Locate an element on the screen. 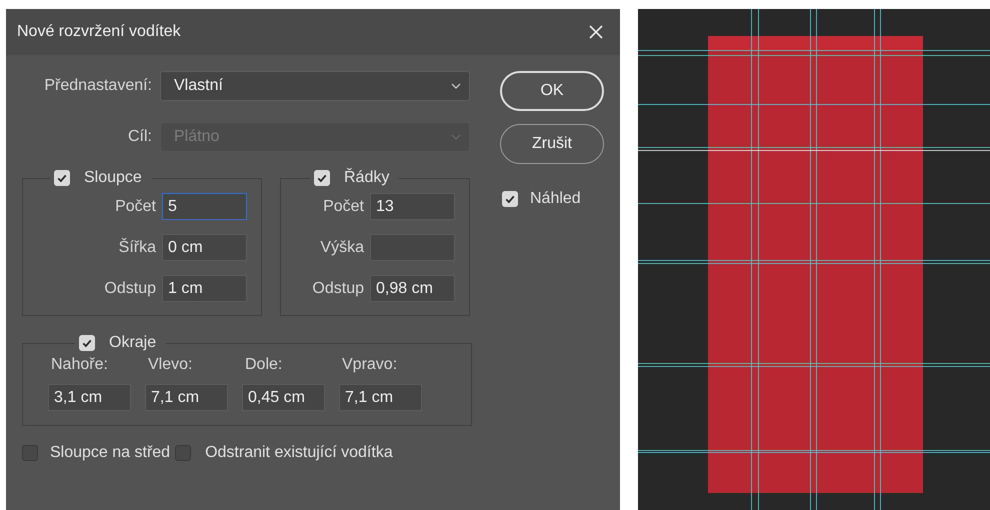 The image size is (990, 510). field-label: Vpravo: is located at coordinates (369, 365).